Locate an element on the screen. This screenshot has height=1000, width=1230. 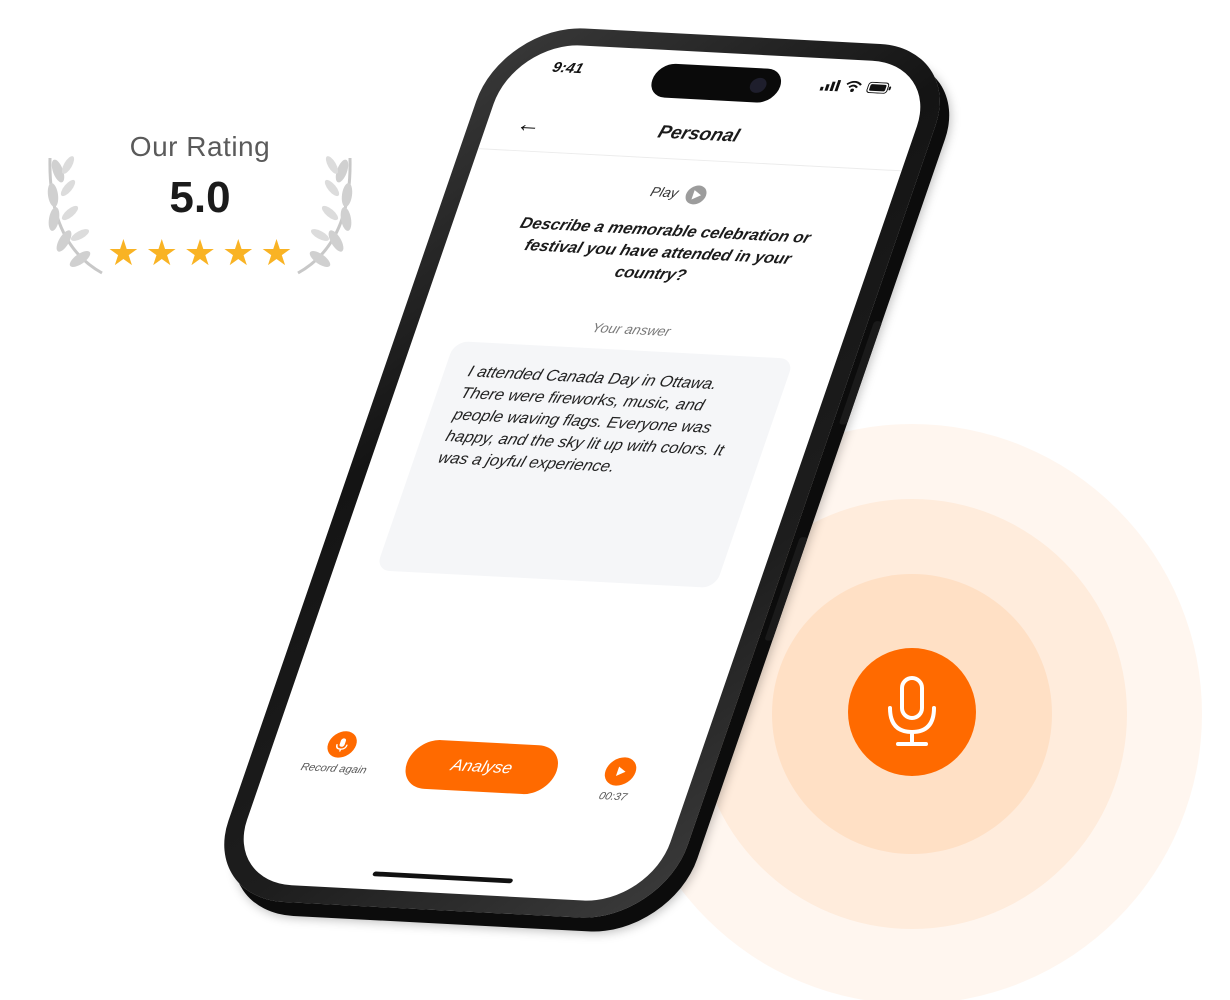
play-recording-button is located at coordinates (620, 771).